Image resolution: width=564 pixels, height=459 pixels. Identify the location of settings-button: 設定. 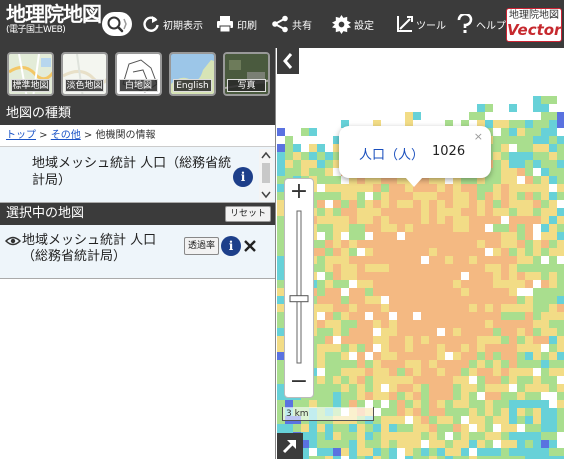
(353, 24).